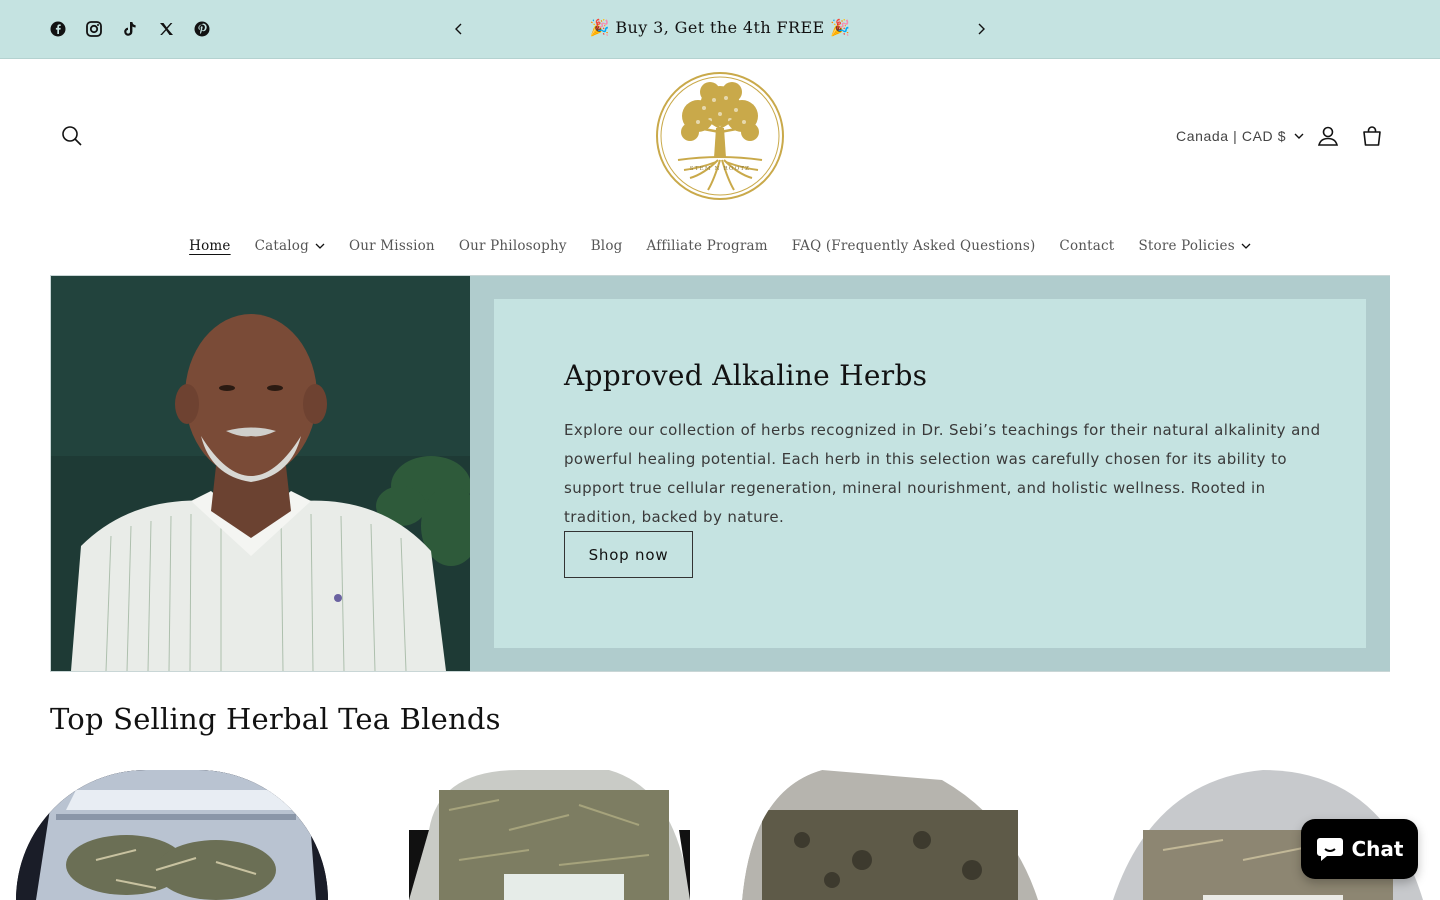  Describe the element at coordinates (275, 719) in the screenshot. I see `section-title: Top Selling Herbal Tea Blends` at that location.